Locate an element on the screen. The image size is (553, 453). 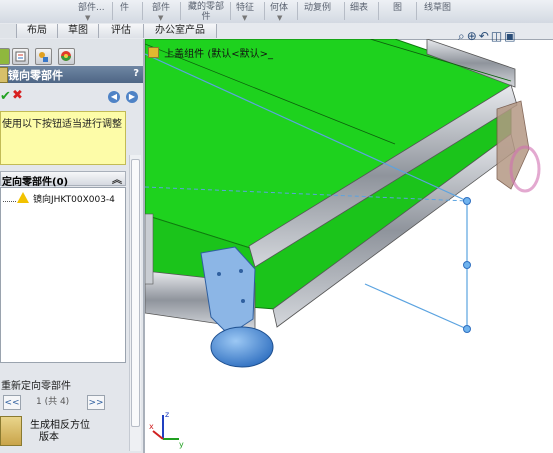
toolbar-label: 动复例 is located at coordinates (317, 6).